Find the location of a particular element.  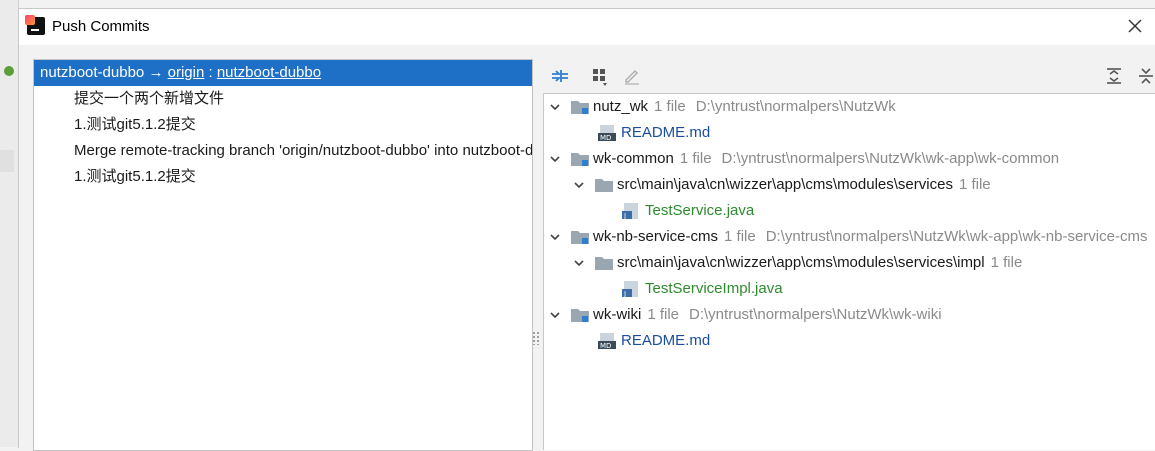

status-dot-icon is located at coordinates (9, 71).